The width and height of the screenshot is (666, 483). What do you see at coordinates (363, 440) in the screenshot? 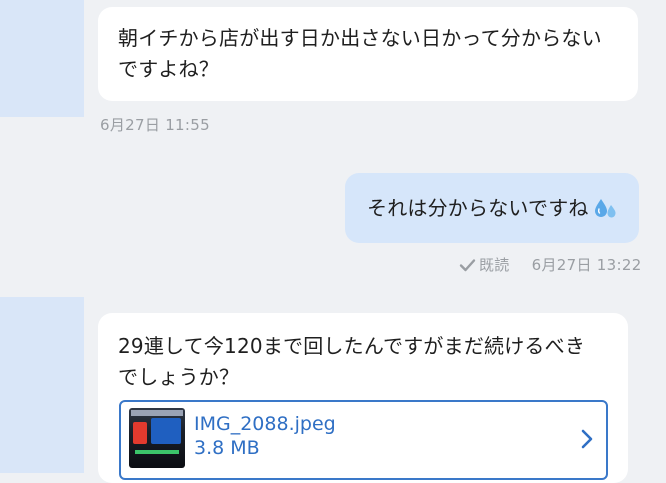
I see `file-attachment: IMG_2088.jpeg 3.8 MB` at bounding box center [363, 440].